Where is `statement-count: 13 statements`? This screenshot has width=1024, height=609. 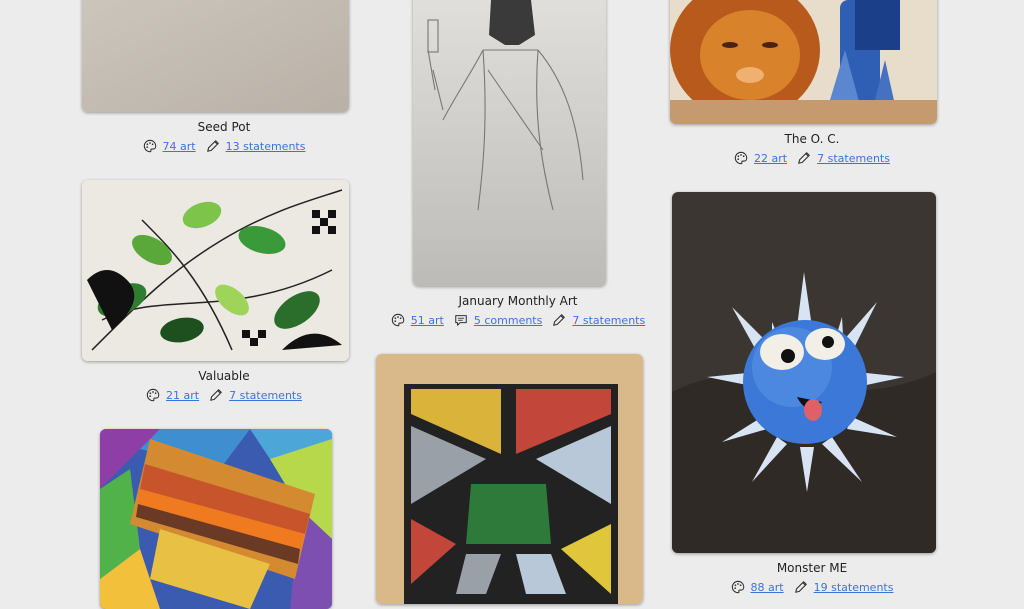
statement-count: 13 statements is located at coordinates (256, 146).